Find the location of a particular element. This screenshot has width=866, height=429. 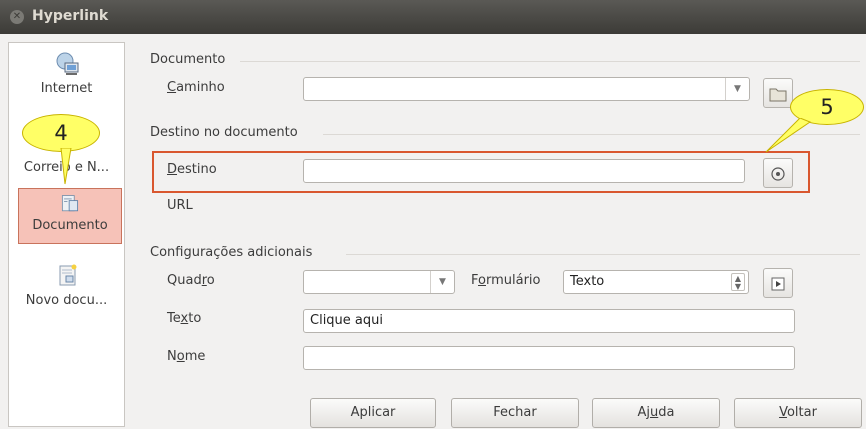

target-in-document-button is located at coordinates (778, 173).